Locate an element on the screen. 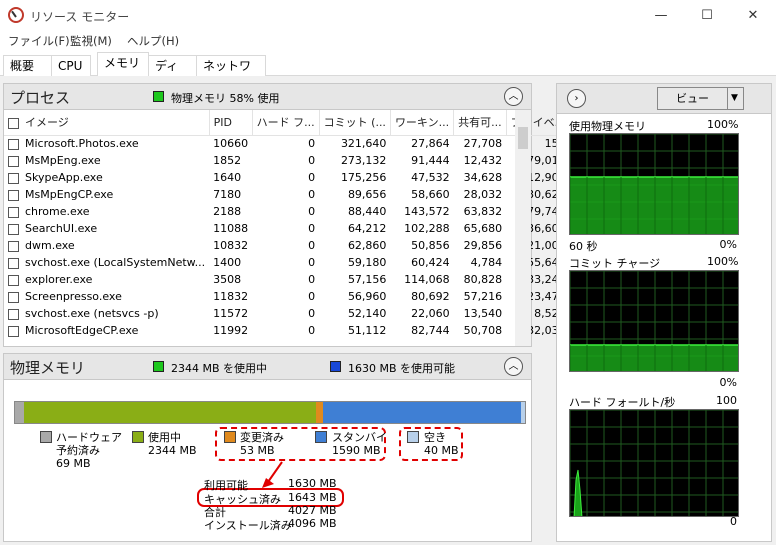 The image size is (776, 545). menu-file: ファイル(F) is located at coordinates (39, 41).